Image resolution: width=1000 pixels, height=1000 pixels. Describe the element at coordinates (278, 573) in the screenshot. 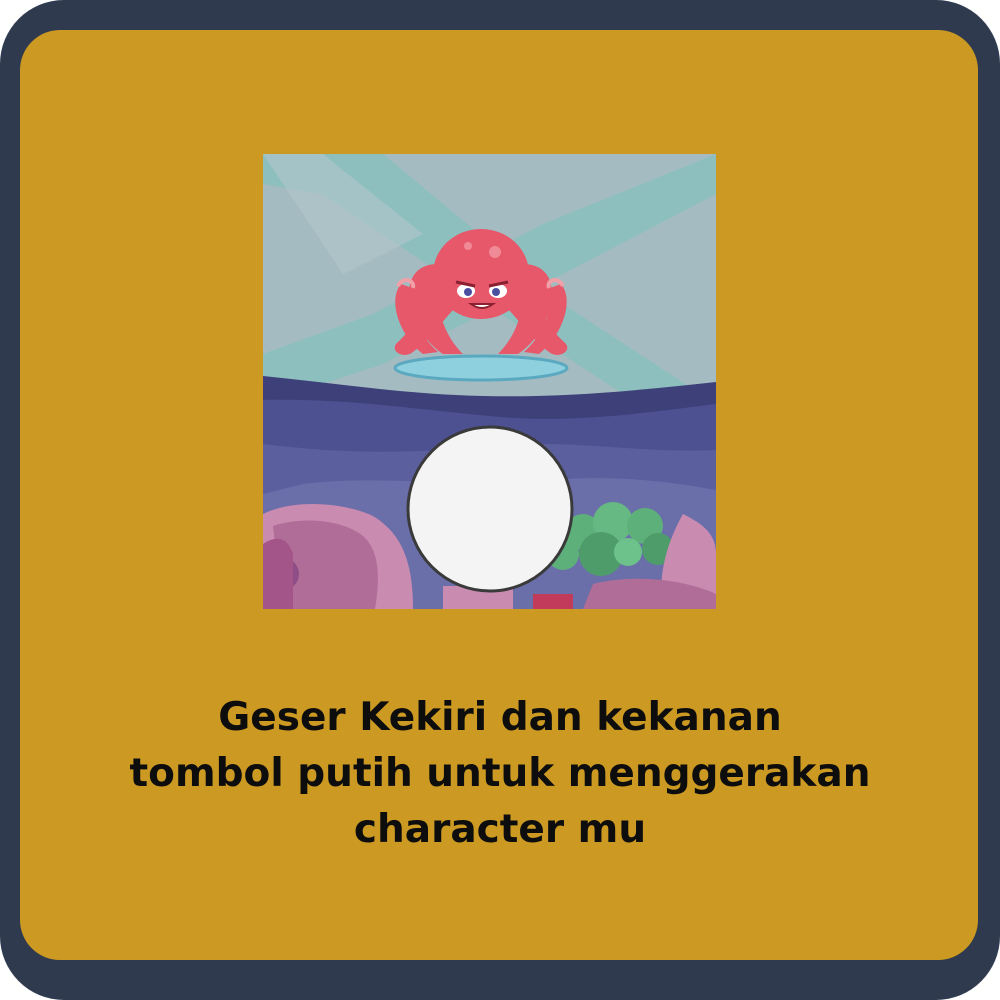

I see `coral-left-edge` at that location.